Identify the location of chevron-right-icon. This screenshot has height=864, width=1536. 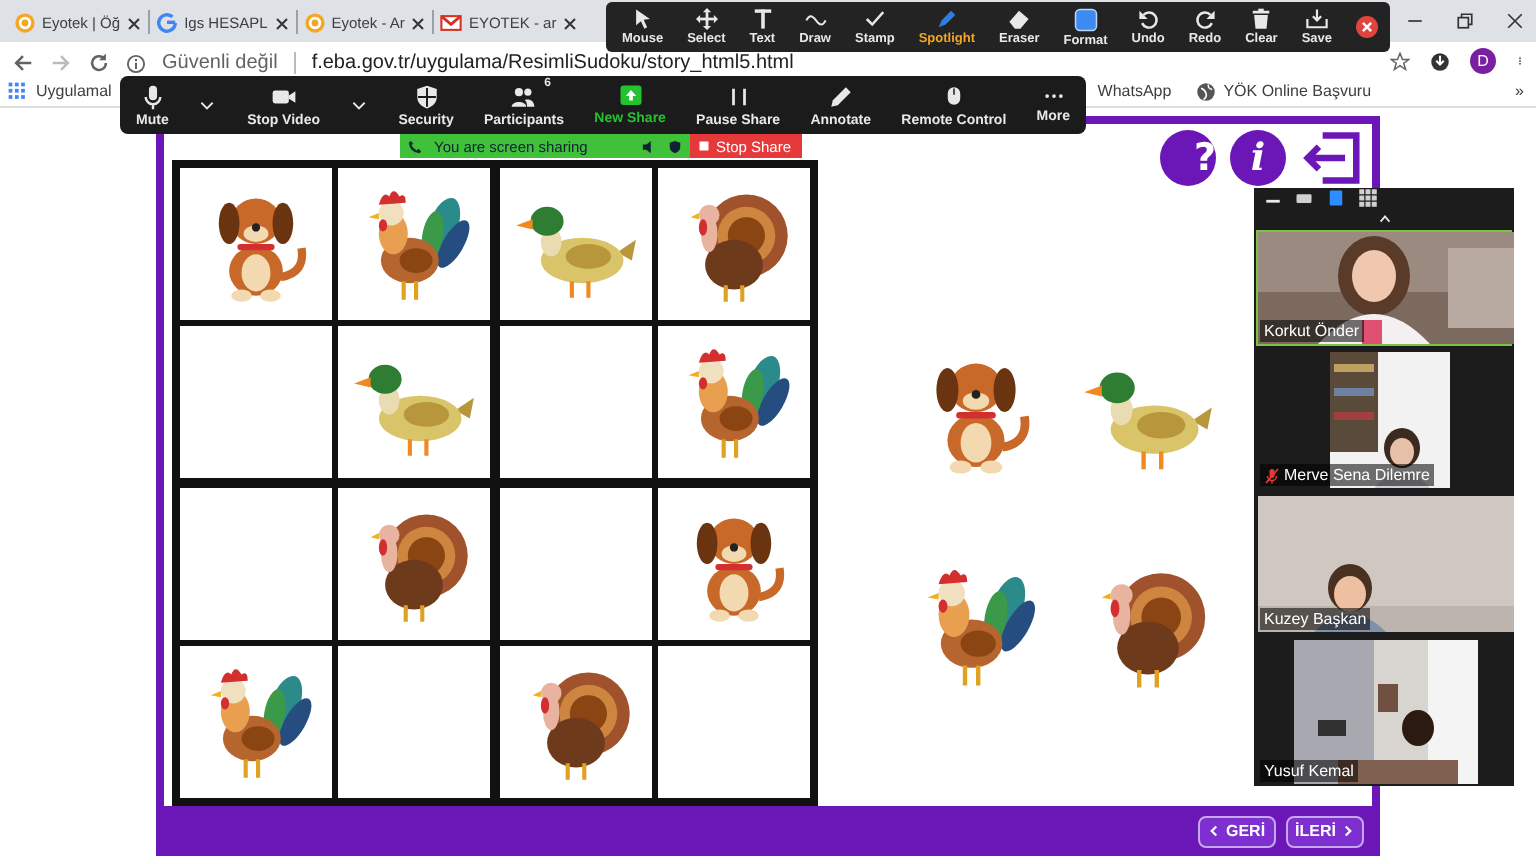
(1348, 831).